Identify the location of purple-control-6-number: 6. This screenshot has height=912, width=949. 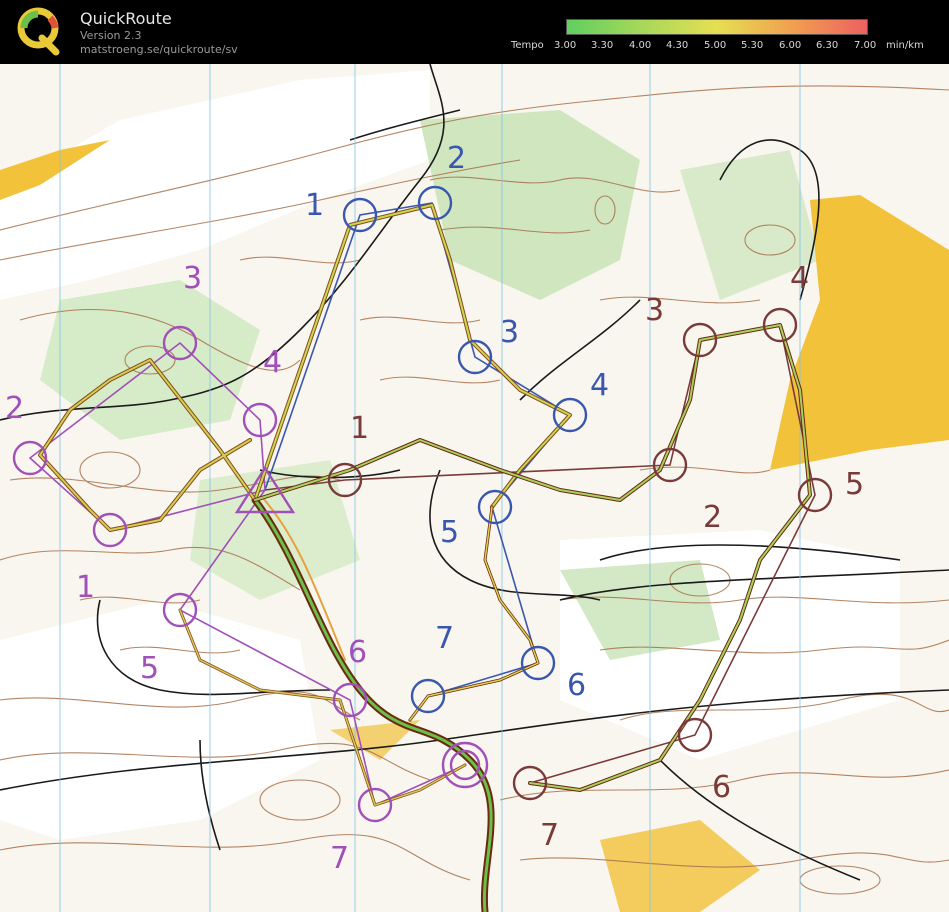
(357, 652).